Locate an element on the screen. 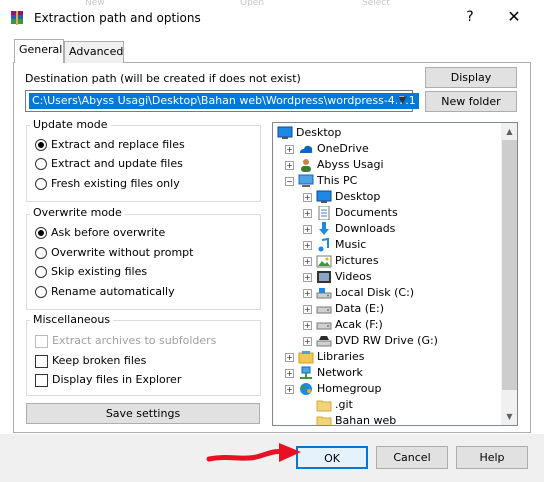 The image size is (544, 482). cancel-button: Cancel is located at coordinates (412, 457).